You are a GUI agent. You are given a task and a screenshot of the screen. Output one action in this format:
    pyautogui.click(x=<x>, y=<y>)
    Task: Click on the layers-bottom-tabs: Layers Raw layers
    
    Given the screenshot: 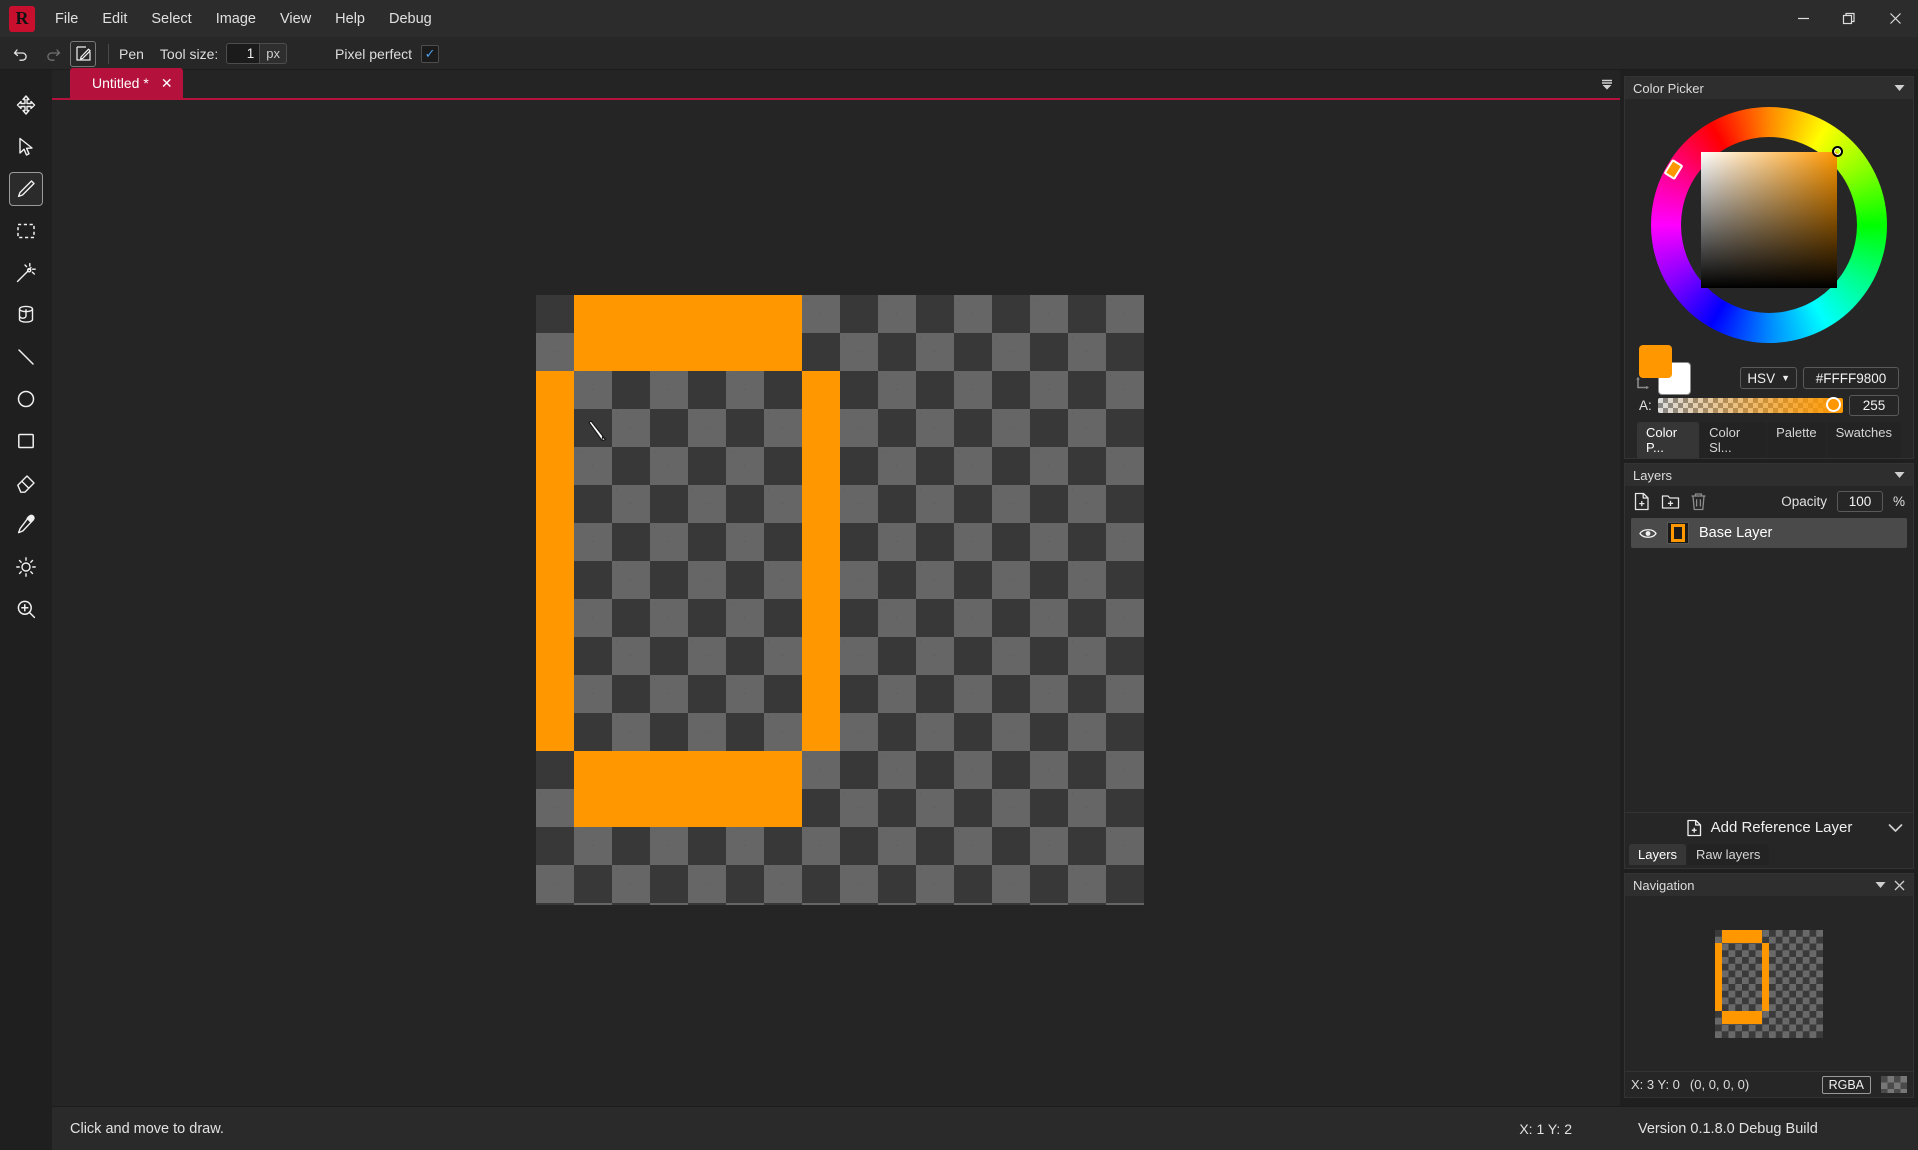 What is the action you would take?
    pyautogui.click(x=1769, y=855)
    